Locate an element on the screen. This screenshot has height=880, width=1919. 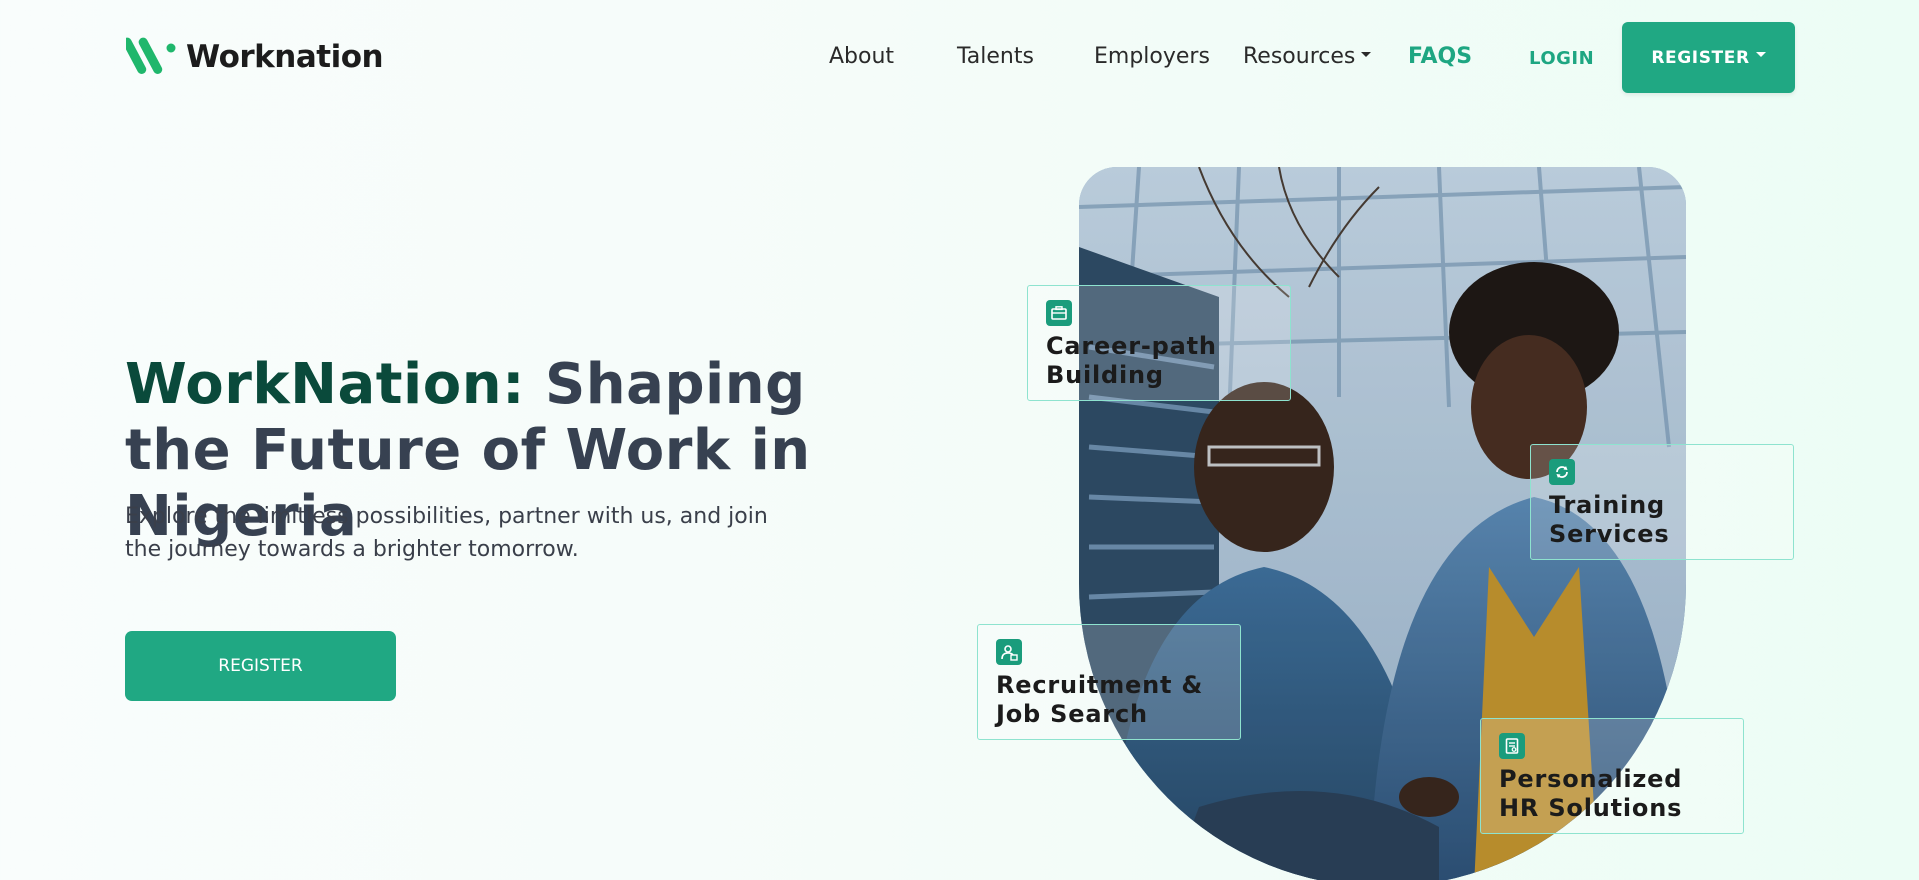
hero-register-button: REGISTER is located at coordinates (260, 666).